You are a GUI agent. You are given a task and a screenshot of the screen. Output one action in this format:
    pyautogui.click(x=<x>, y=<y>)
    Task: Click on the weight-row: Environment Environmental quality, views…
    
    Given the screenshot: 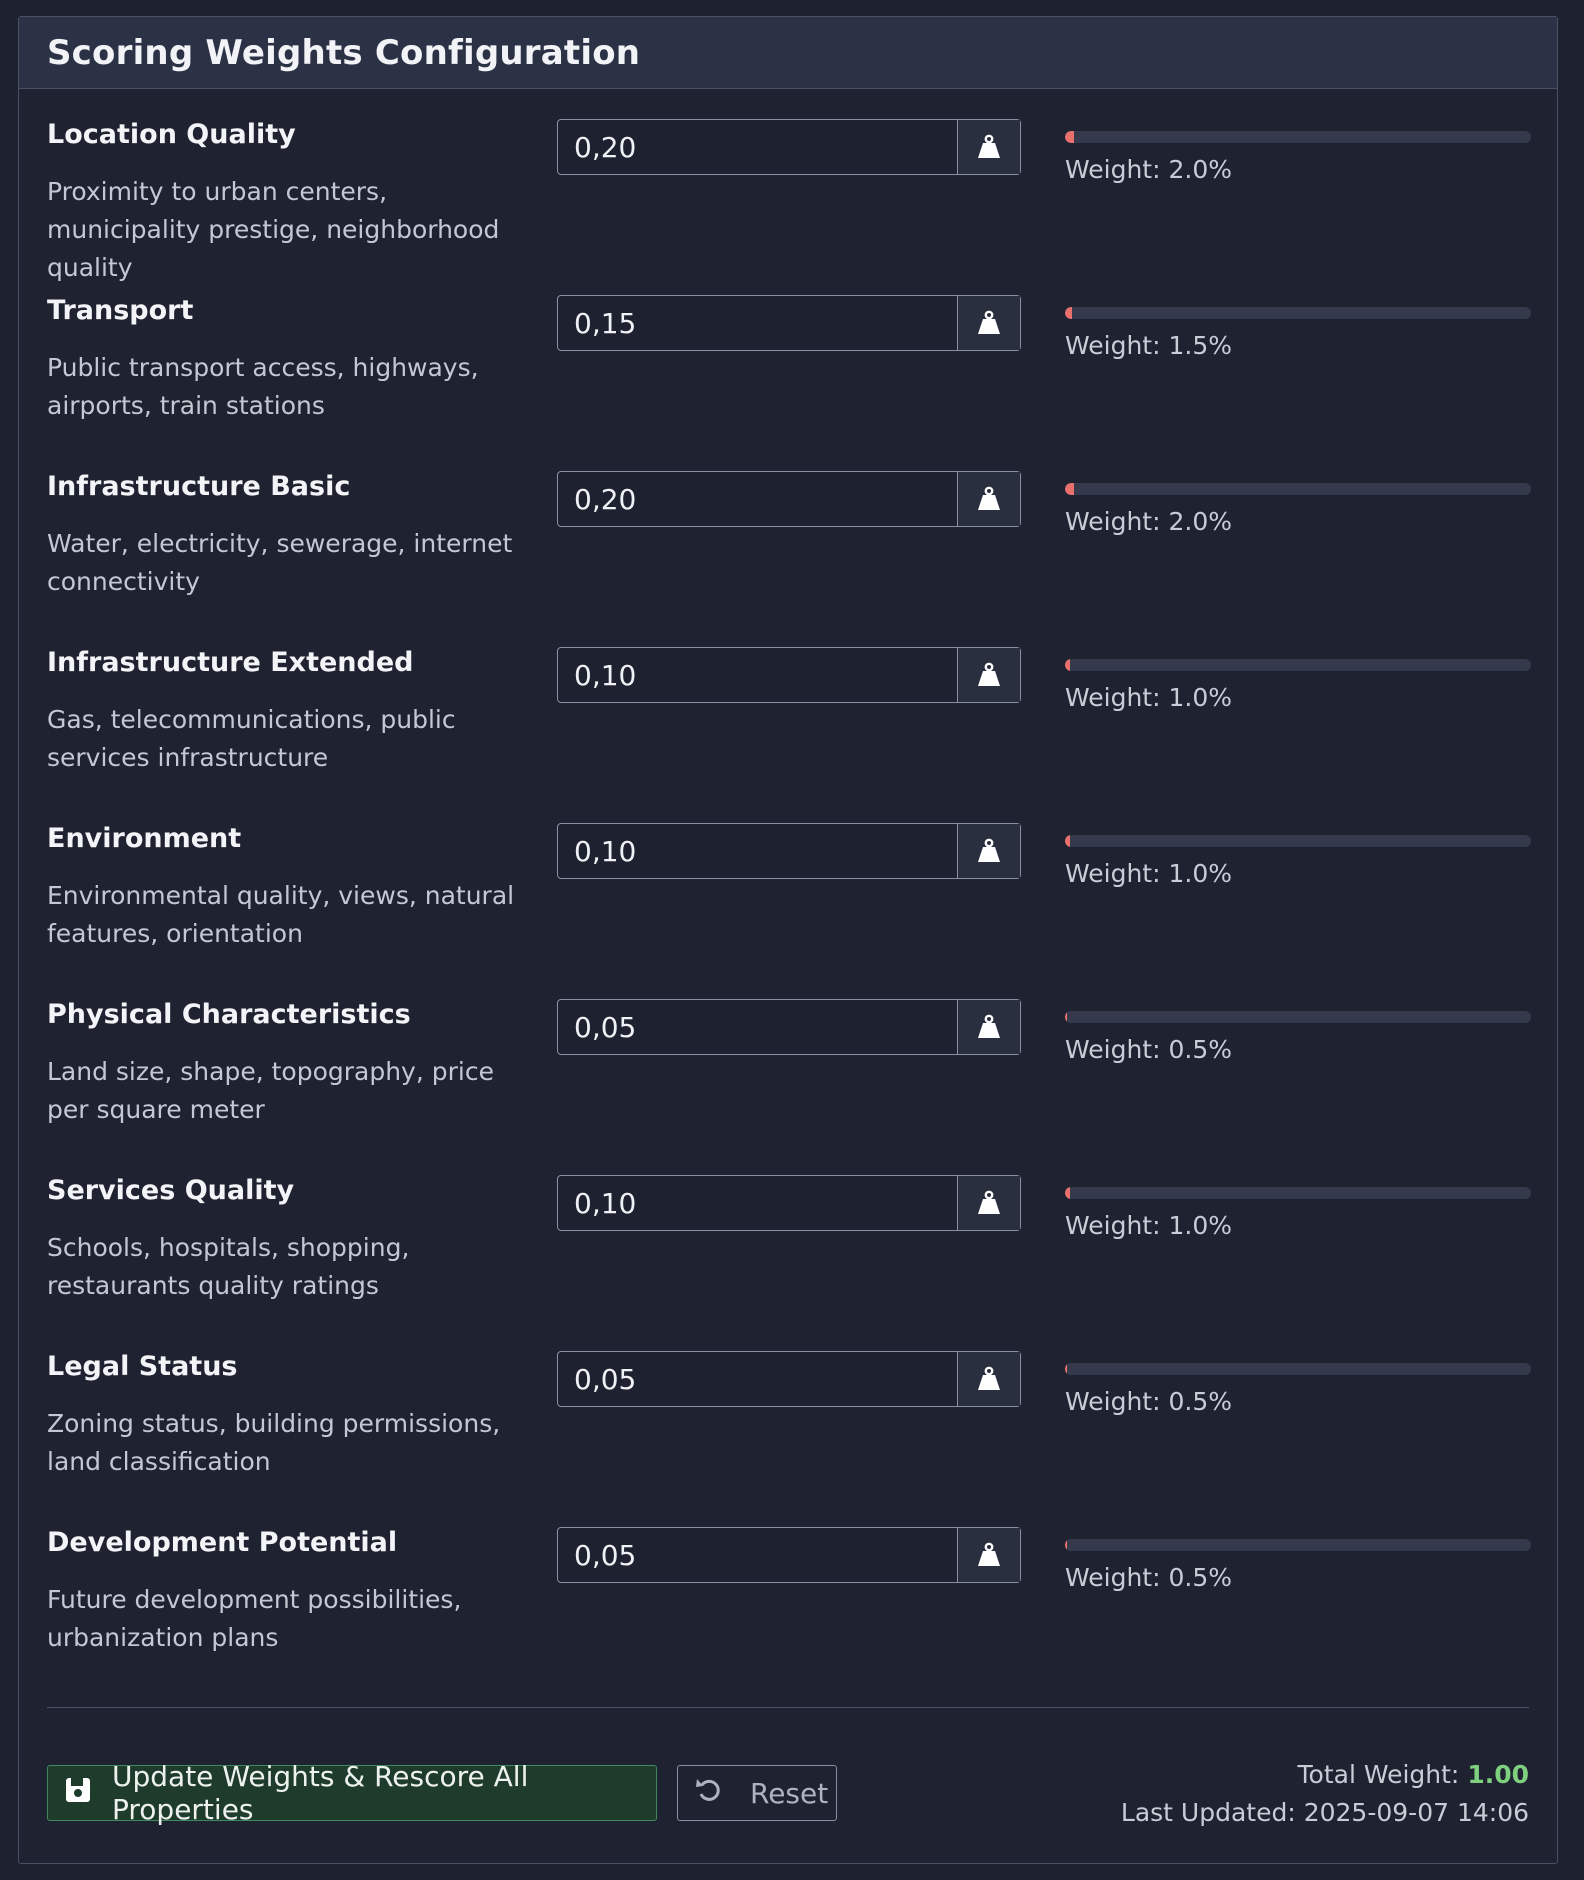 What is the action you would take?
    pyautogui.click(x=789, y=881)
    